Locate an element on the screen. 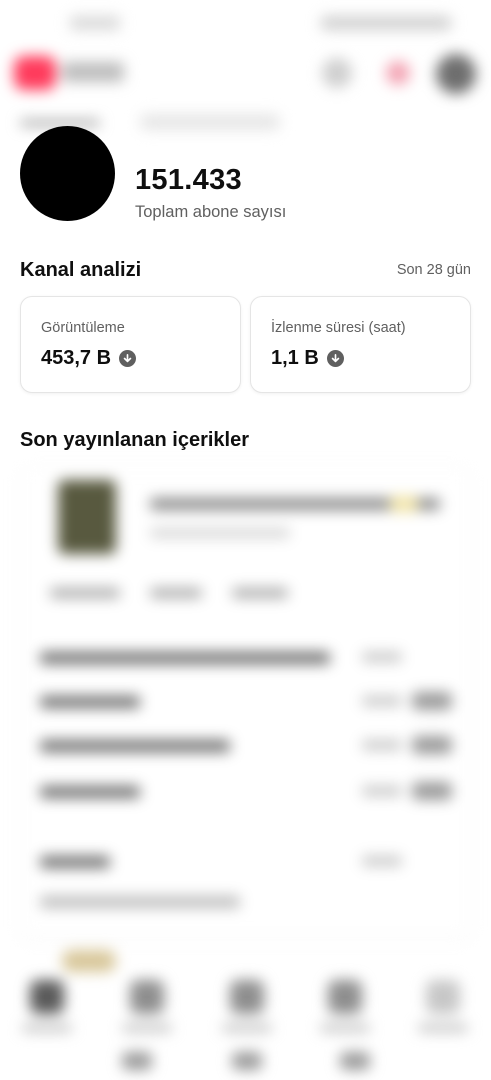  status-time is located at coordinates (95, 23).